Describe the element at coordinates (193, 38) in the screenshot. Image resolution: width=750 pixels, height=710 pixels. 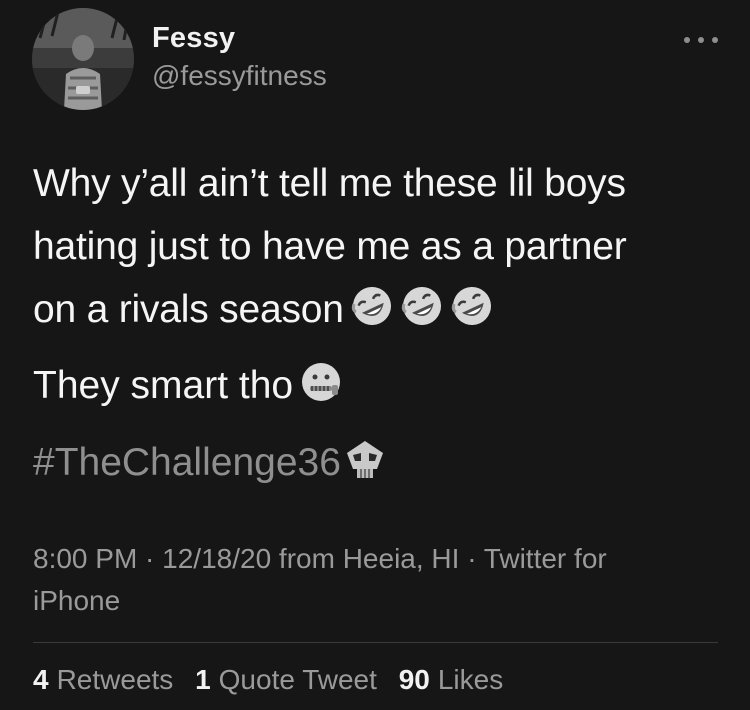
I see `display-name: Fessy` at that location.